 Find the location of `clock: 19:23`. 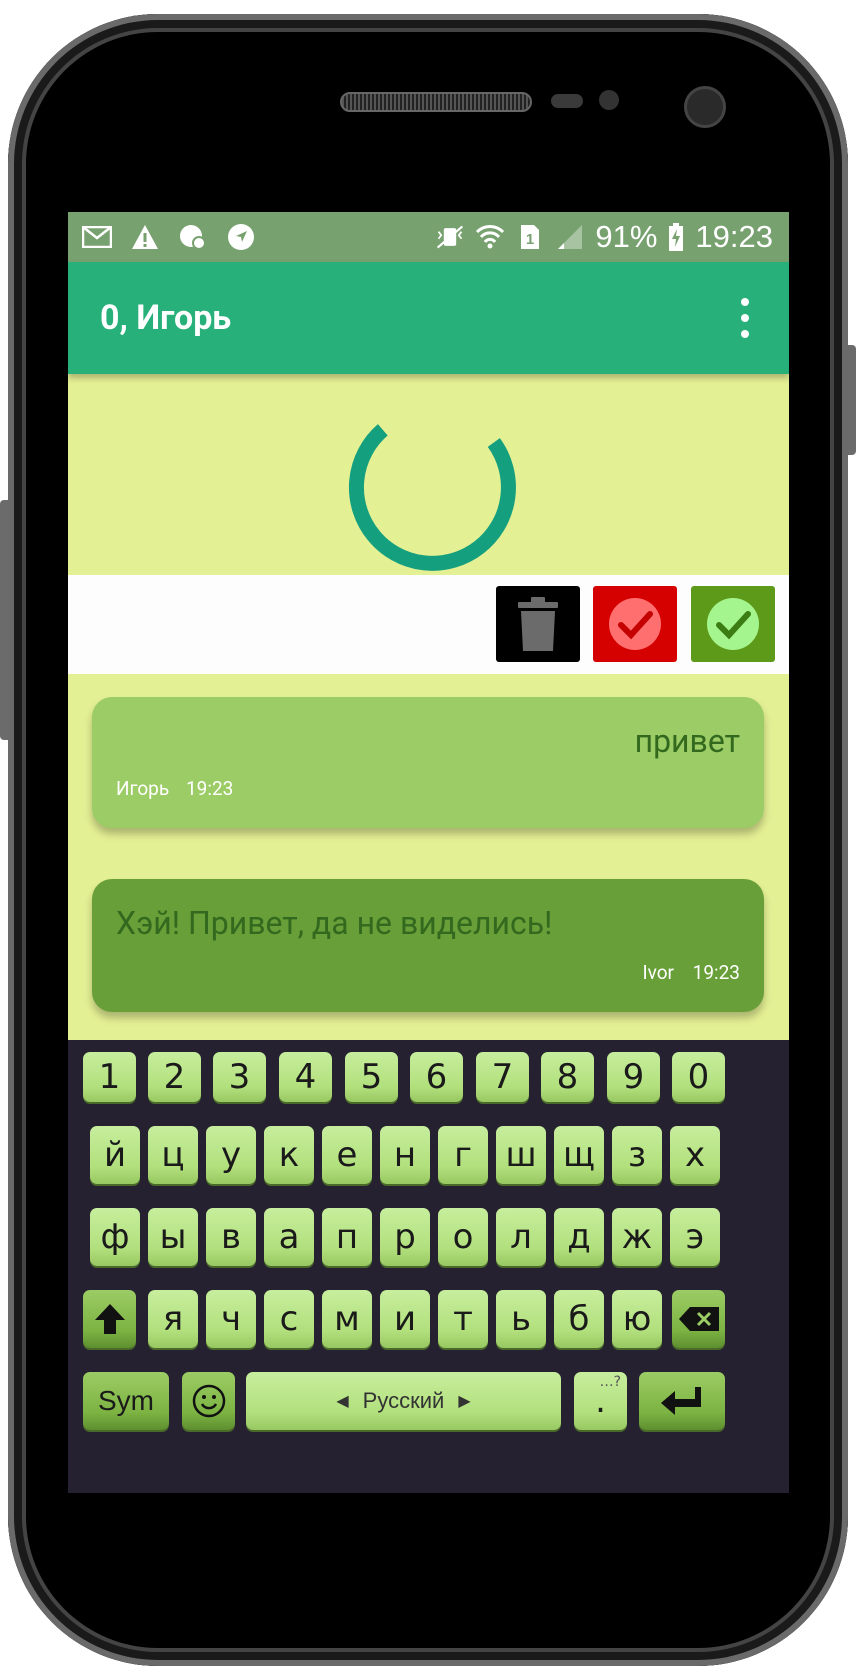

clock: 19:23 is located at coordinates (734, 236).